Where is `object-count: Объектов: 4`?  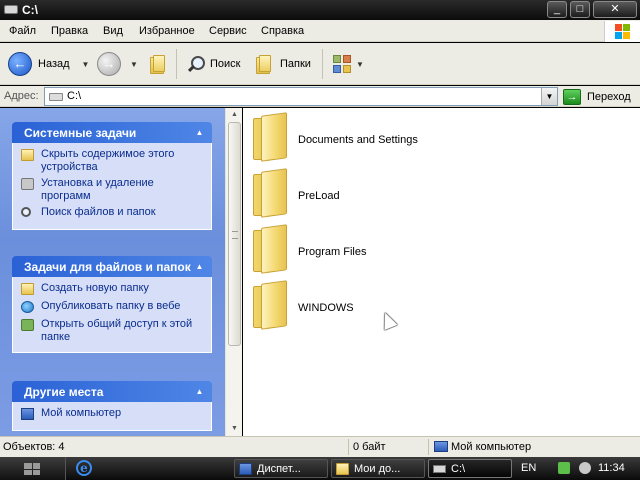 object-count: Объектов: 4 is located at coordinates (34, 447).